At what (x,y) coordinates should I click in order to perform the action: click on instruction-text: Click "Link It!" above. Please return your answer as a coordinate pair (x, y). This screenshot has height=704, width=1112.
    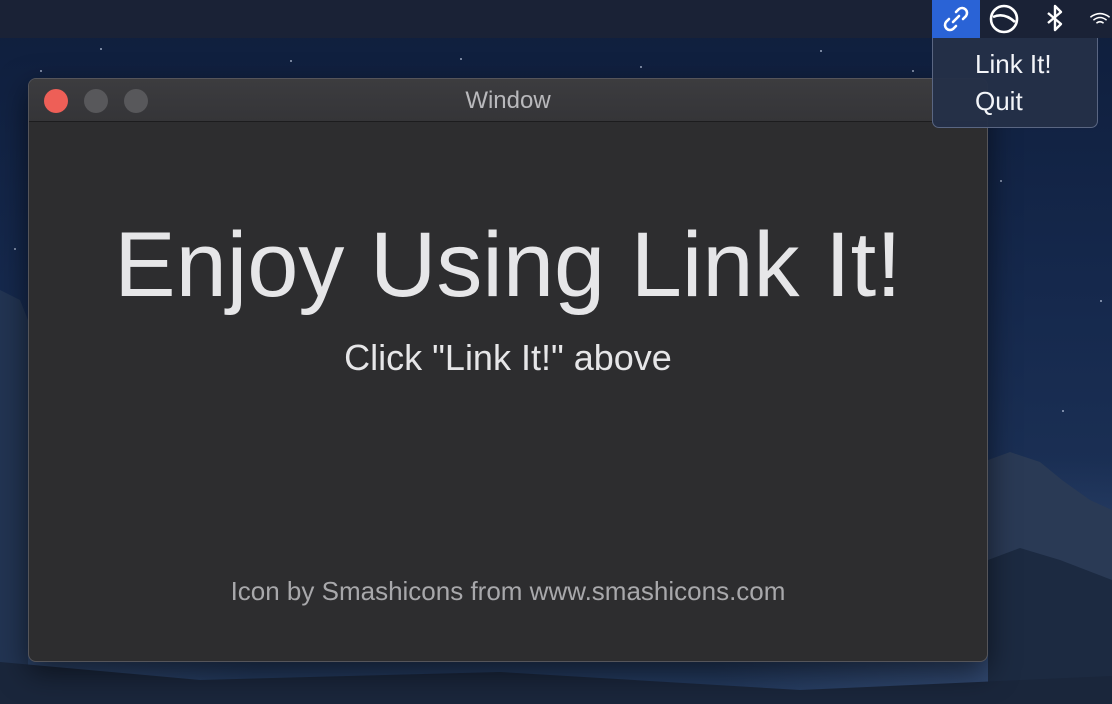
    Looking at the image, I should click on (508, 357).